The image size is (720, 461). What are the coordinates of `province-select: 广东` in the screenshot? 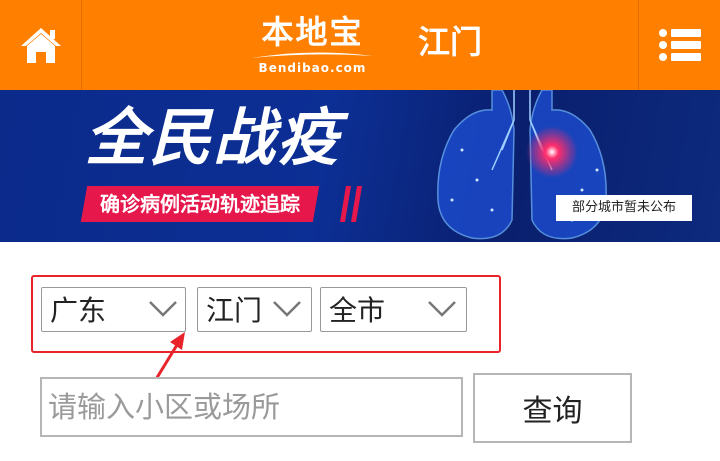 It's located at (113, 309).